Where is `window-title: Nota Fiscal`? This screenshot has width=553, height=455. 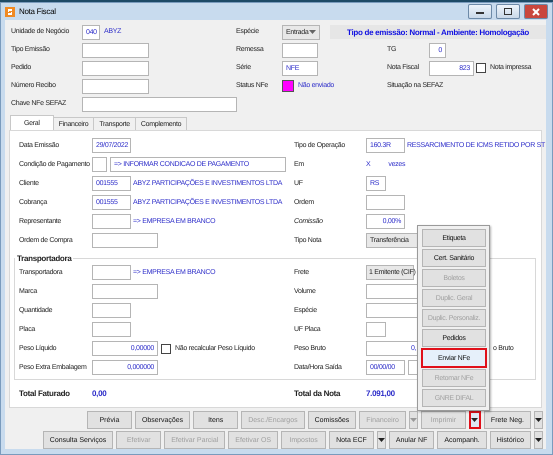
window-title: Nota Fiscal is located at coordinates (38, 11).